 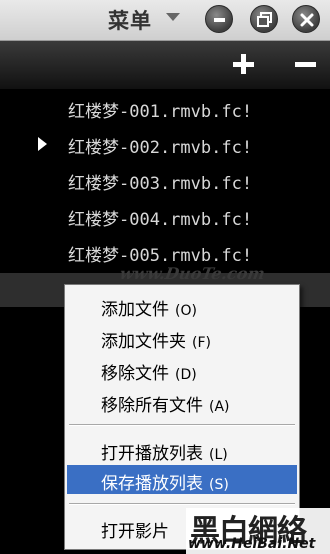 What do you see at coordinates (219, 485) in the screenshot?
I see `menu-item-shortcut: (S)` at bounding box center [219, 485].